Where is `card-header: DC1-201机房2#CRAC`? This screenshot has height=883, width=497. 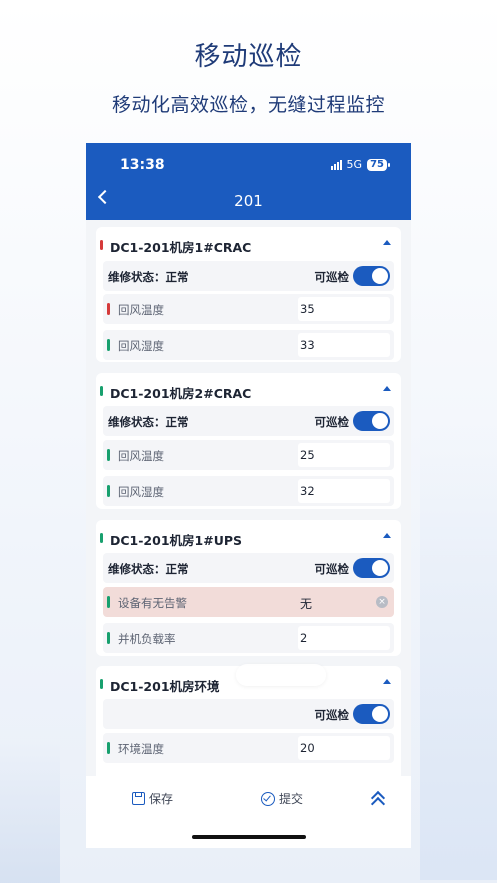 card-header: DC1-201机房2#CRAC is located at coordinates (248, 391).